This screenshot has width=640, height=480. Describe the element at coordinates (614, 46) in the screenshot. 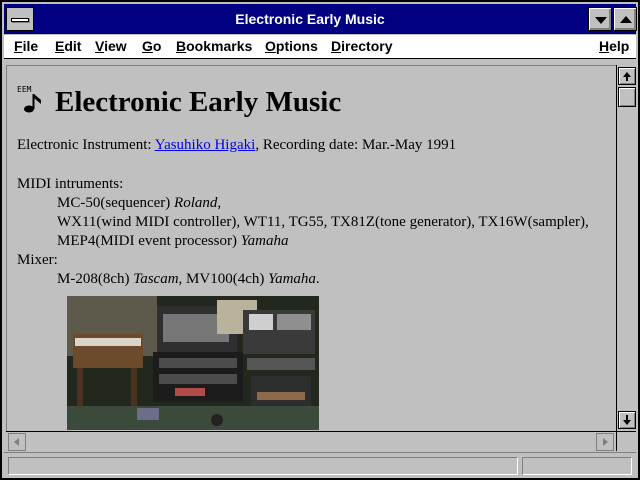

I see `menu-help: Help` at that location.